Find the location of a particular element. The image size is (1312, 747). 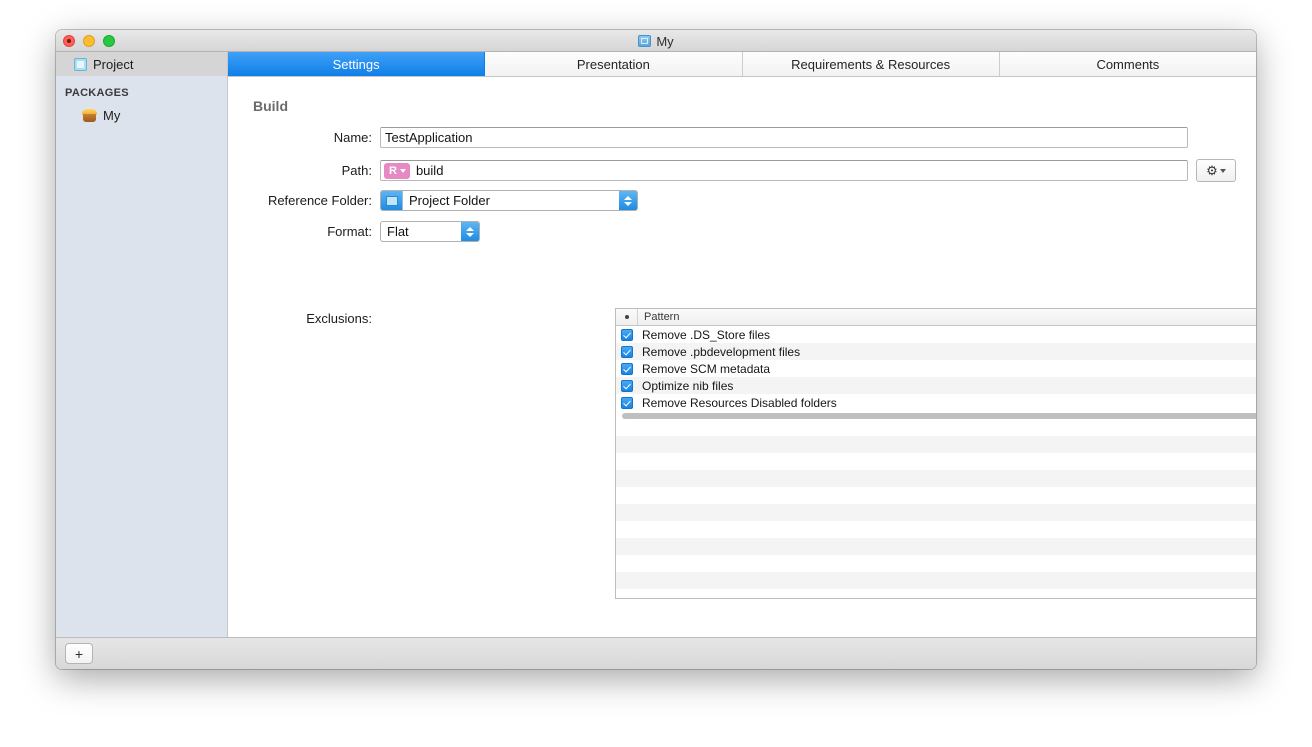

path-settings-button: ⚙ is located at coordinates (1216, 170).